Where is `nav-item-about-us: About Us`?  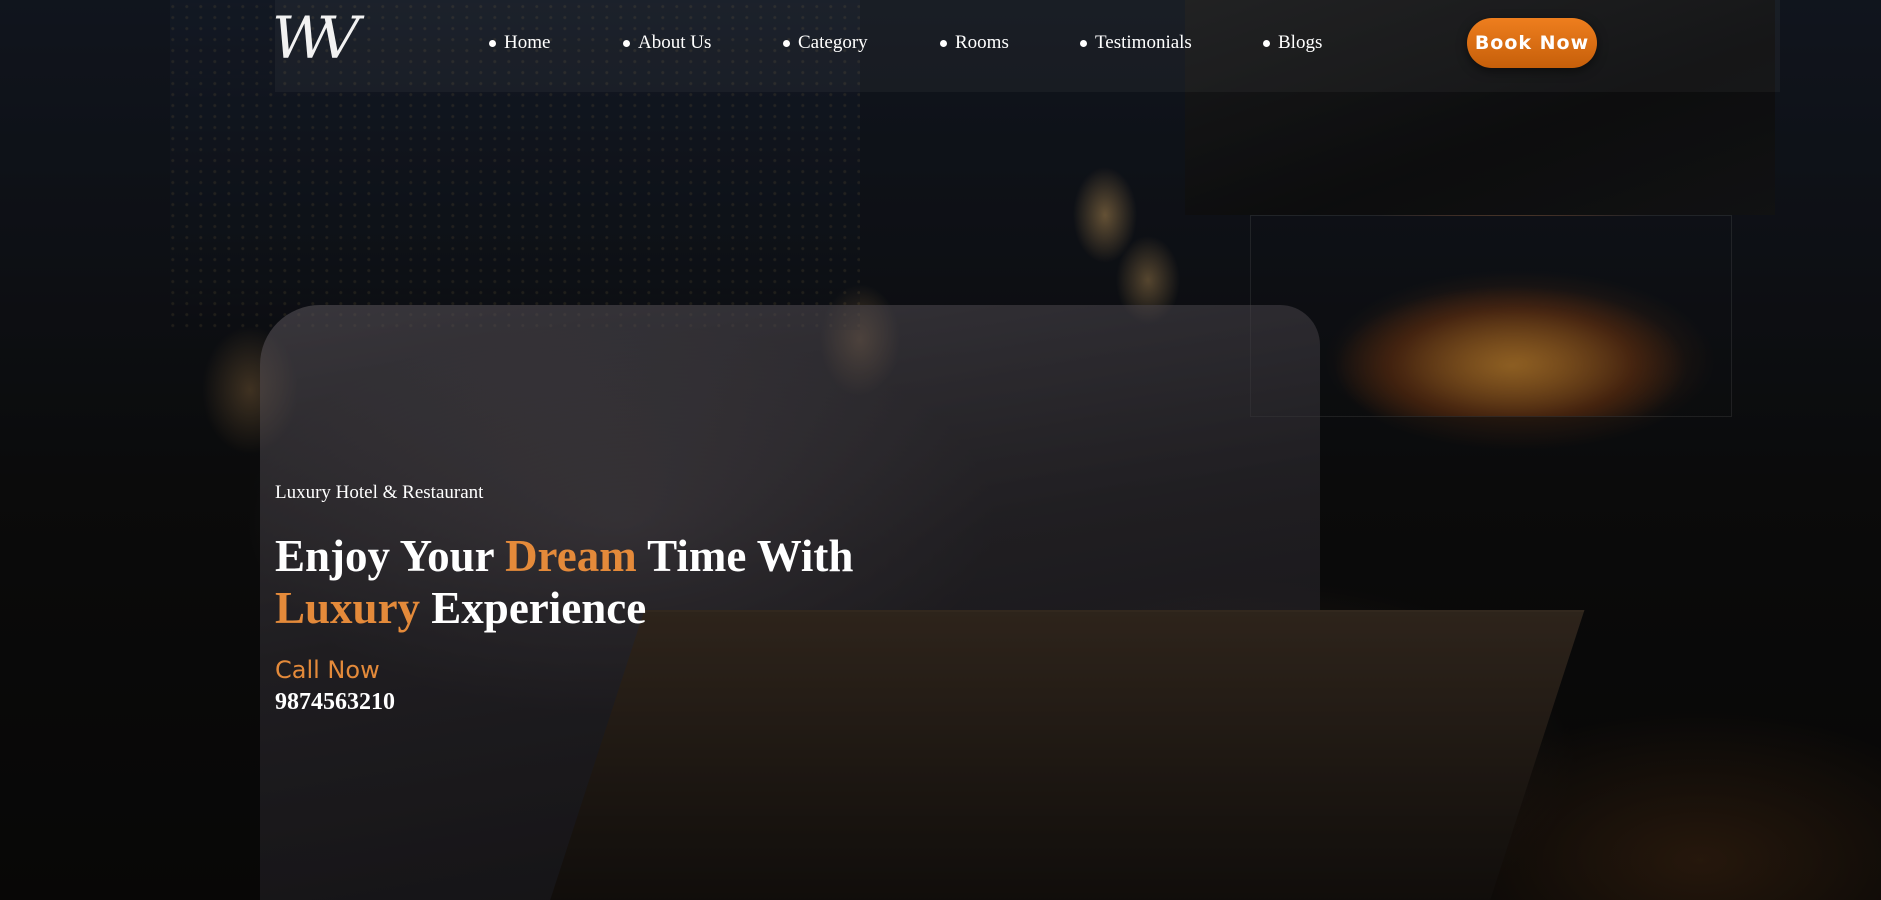
nav-item-about-us: About Us is located at coordinates (667, 43).